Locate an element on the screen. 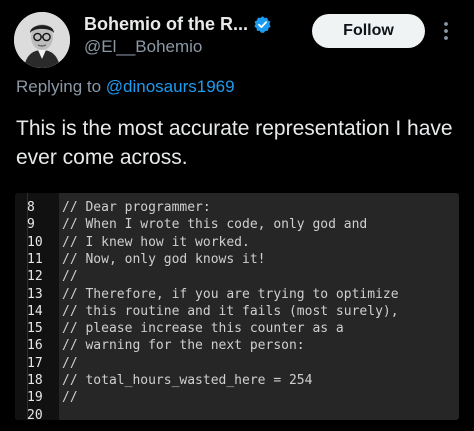 This screenshot has height=431, width=474. code-line: 19 // is located at coordinates (237, 397).